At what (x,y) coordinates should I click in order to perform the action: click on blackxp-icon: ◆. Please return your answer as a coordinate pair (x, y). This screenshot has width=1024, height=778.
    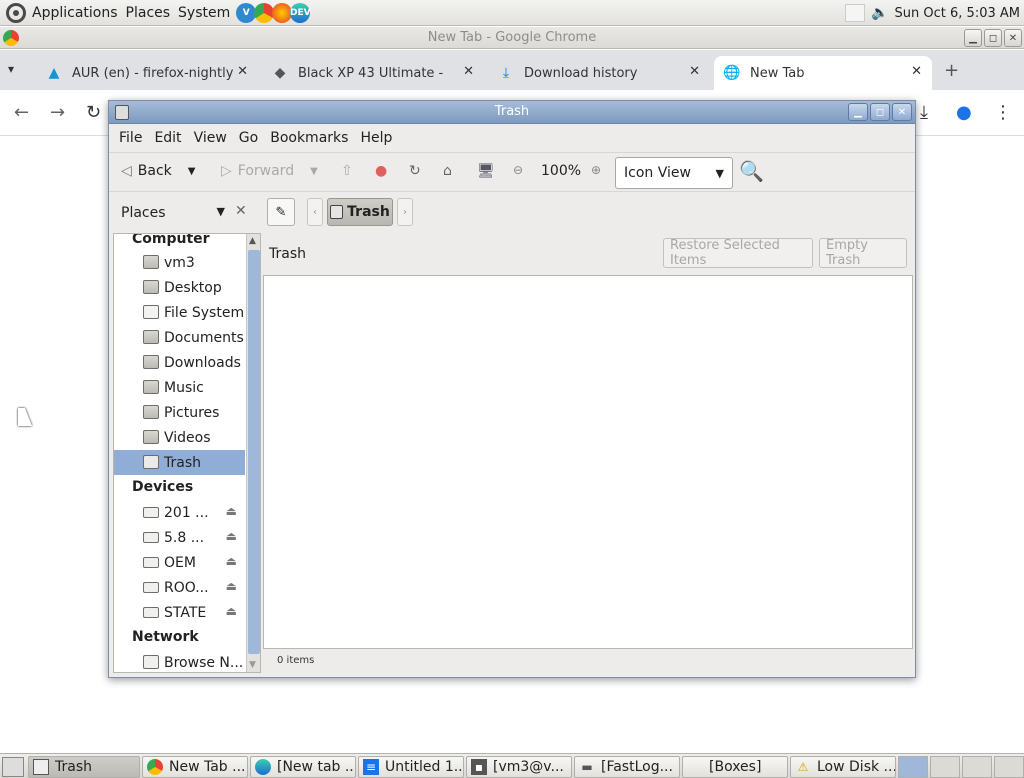
    Looking at the image, I should click on (280, 73).